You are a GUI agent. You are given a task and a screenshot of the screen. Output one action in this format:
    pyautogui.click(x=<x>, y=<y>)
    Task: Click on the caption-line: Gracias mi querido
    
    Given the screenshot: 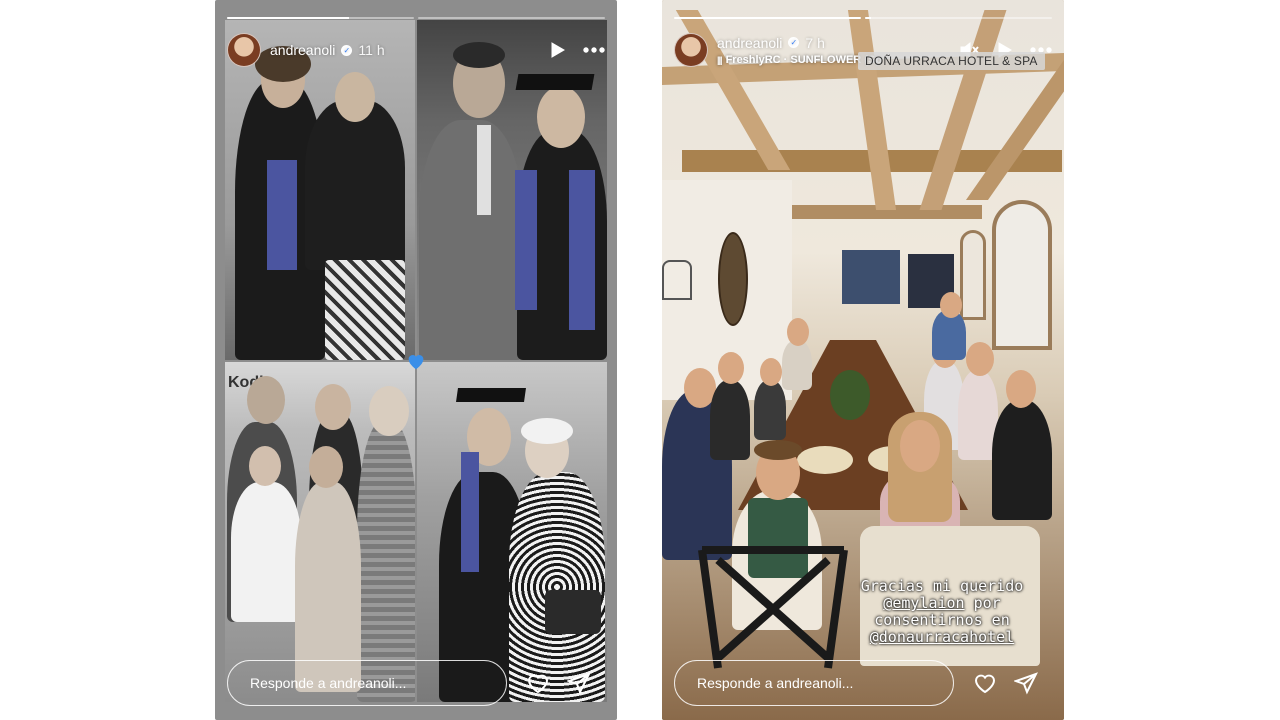 What is the action you would take?
    pyautogui.click(x=942, y=586)
    